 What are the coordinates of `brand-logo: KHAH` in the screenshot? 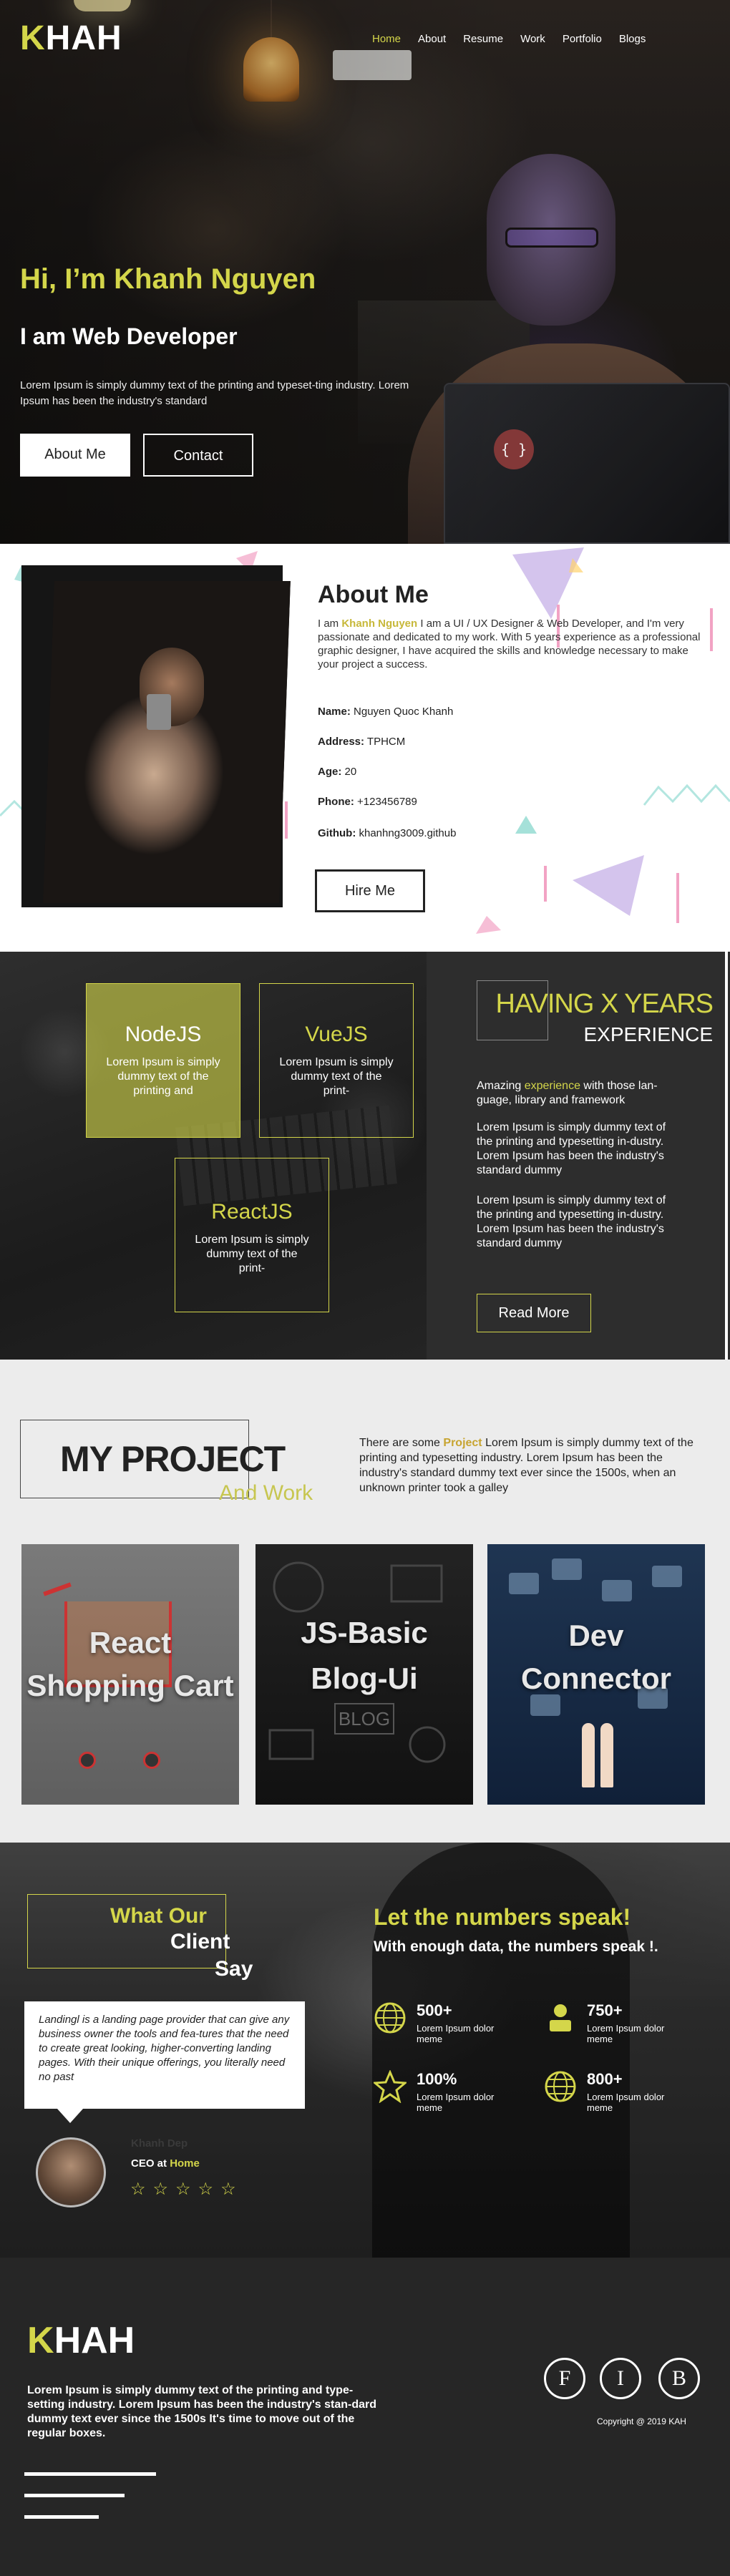 It's located at (71, 38).